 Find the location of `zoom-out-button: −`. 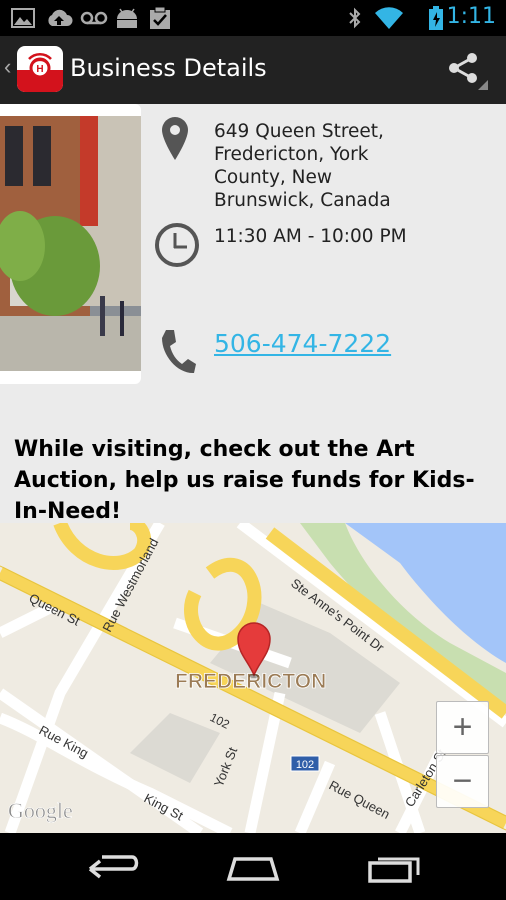

zoom-out-button: − is located at coordinates (462, 781).